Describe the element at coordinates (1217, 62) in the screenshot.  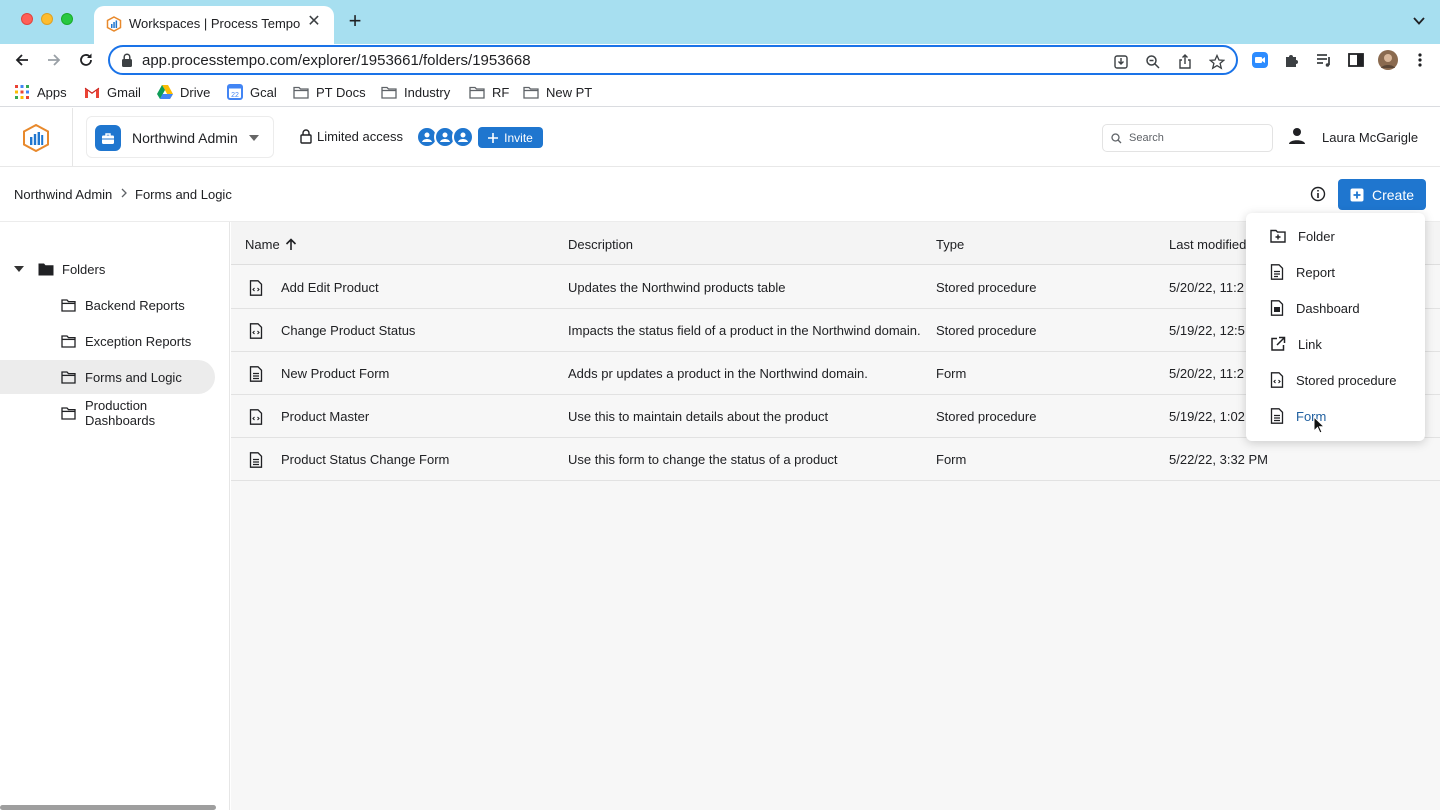
I see `bookmark-star-icon` at that location.